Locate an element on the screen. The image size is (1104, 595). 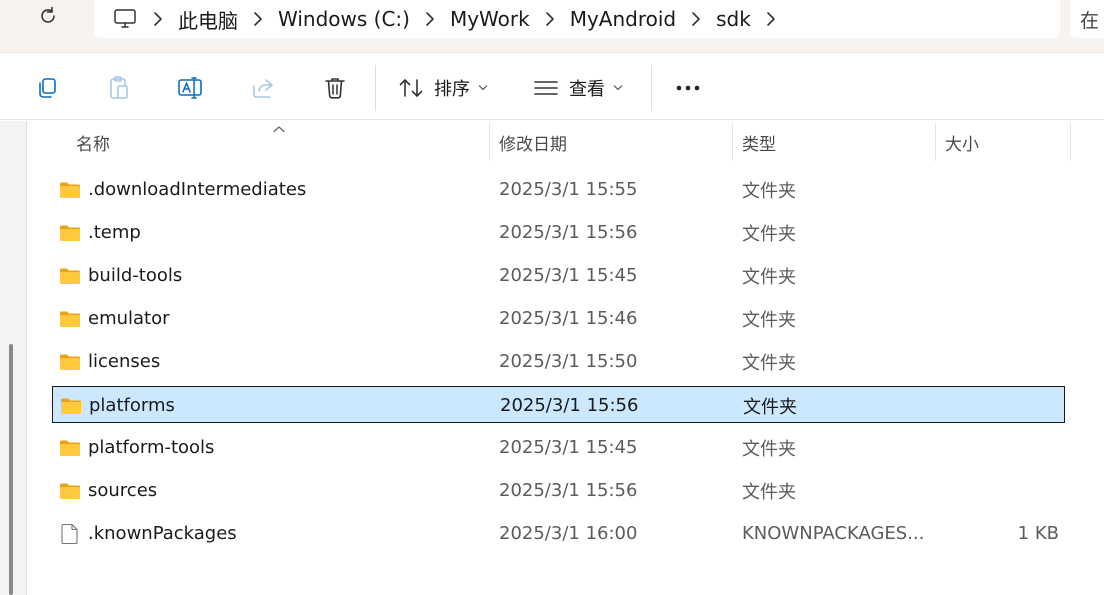
refresh-button is located at coordinates (48, 16).